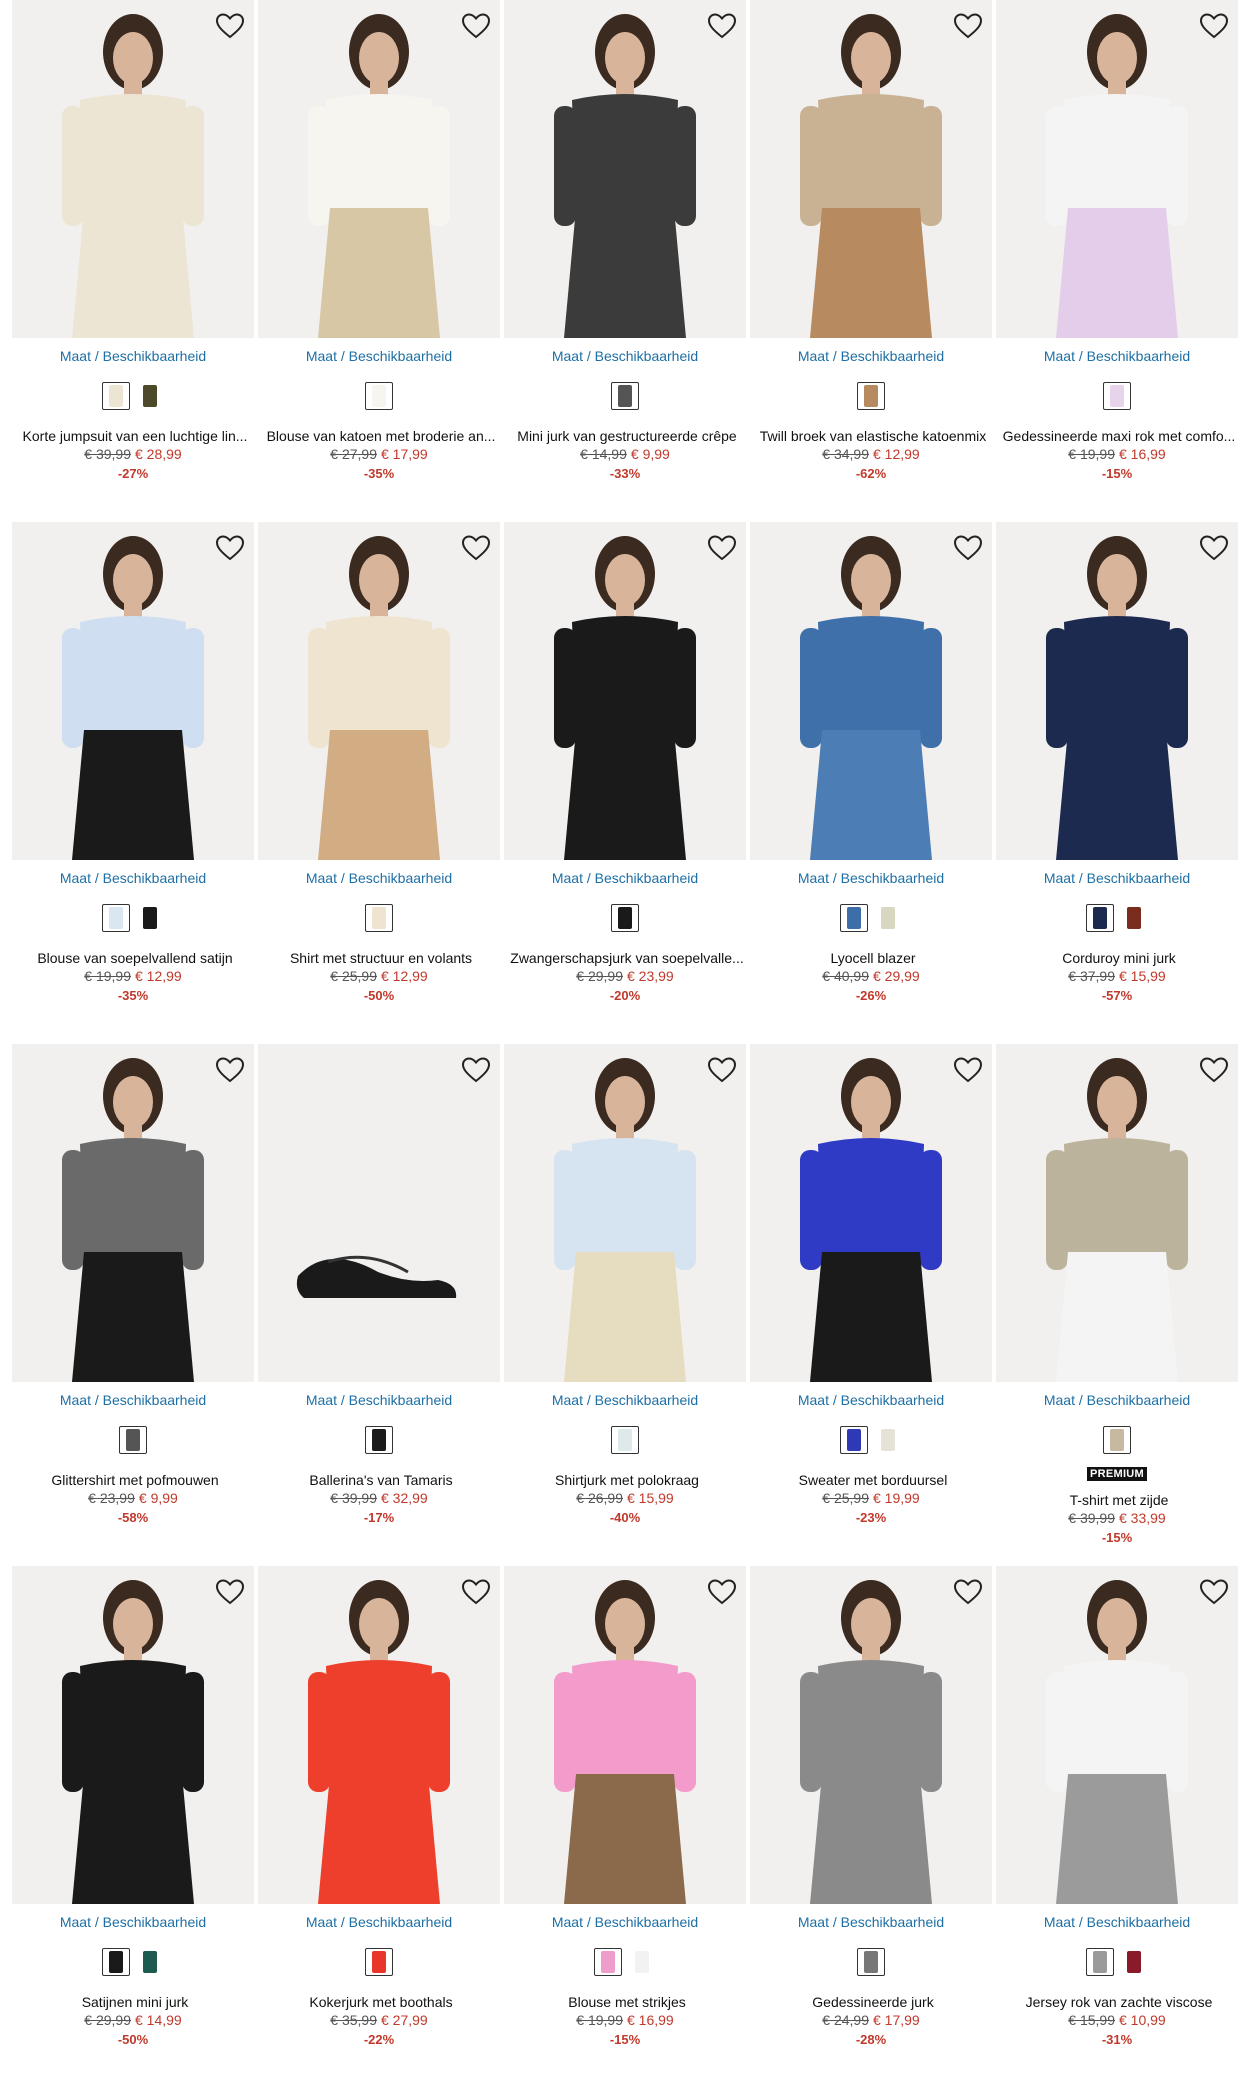 This screenshot has height=2082, width=1250. I want to click on product-name: Blouse van soepelvallend satijn, so click(135, 958).